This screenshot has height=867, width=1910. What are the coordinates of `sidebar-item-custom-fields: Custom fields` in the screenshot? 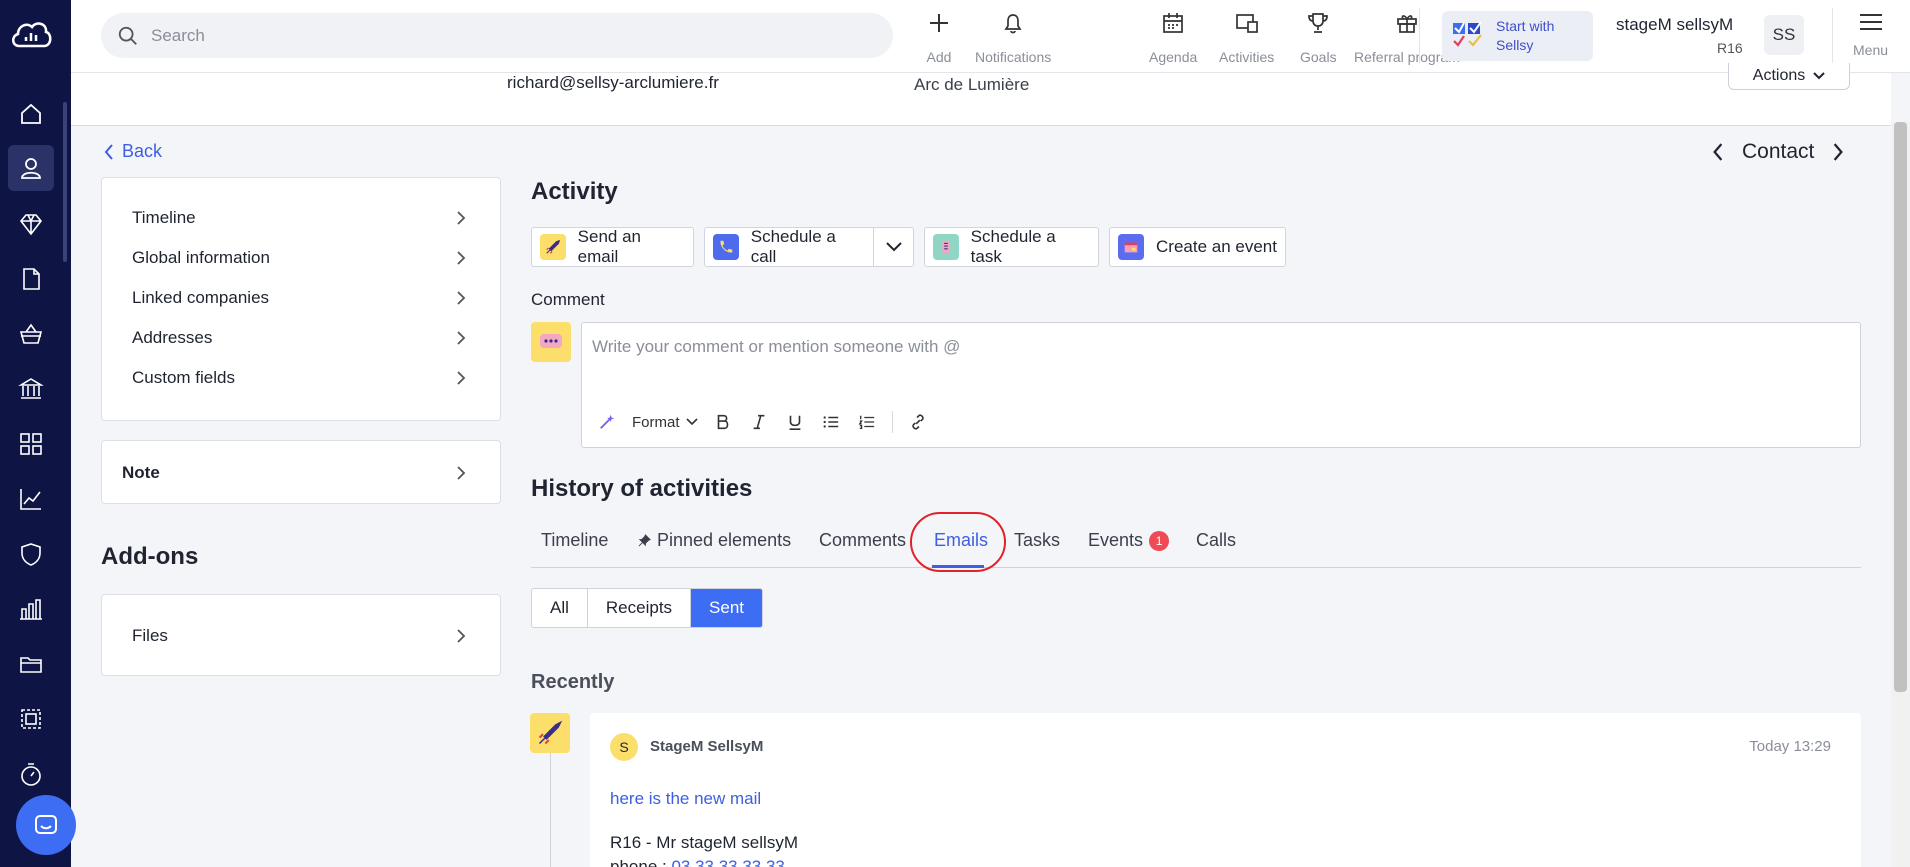 It's located at (301, 378).